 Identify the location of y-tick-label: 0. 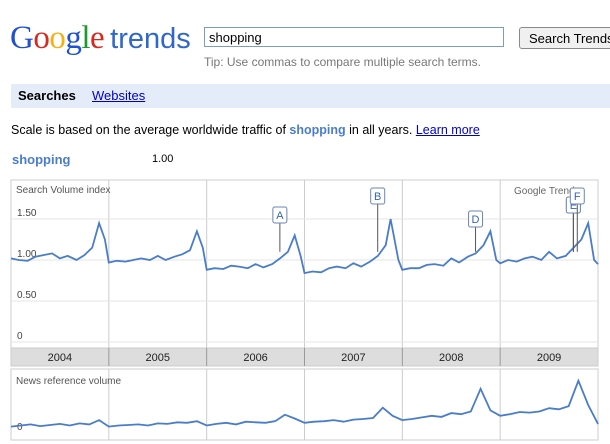
(20, 336).